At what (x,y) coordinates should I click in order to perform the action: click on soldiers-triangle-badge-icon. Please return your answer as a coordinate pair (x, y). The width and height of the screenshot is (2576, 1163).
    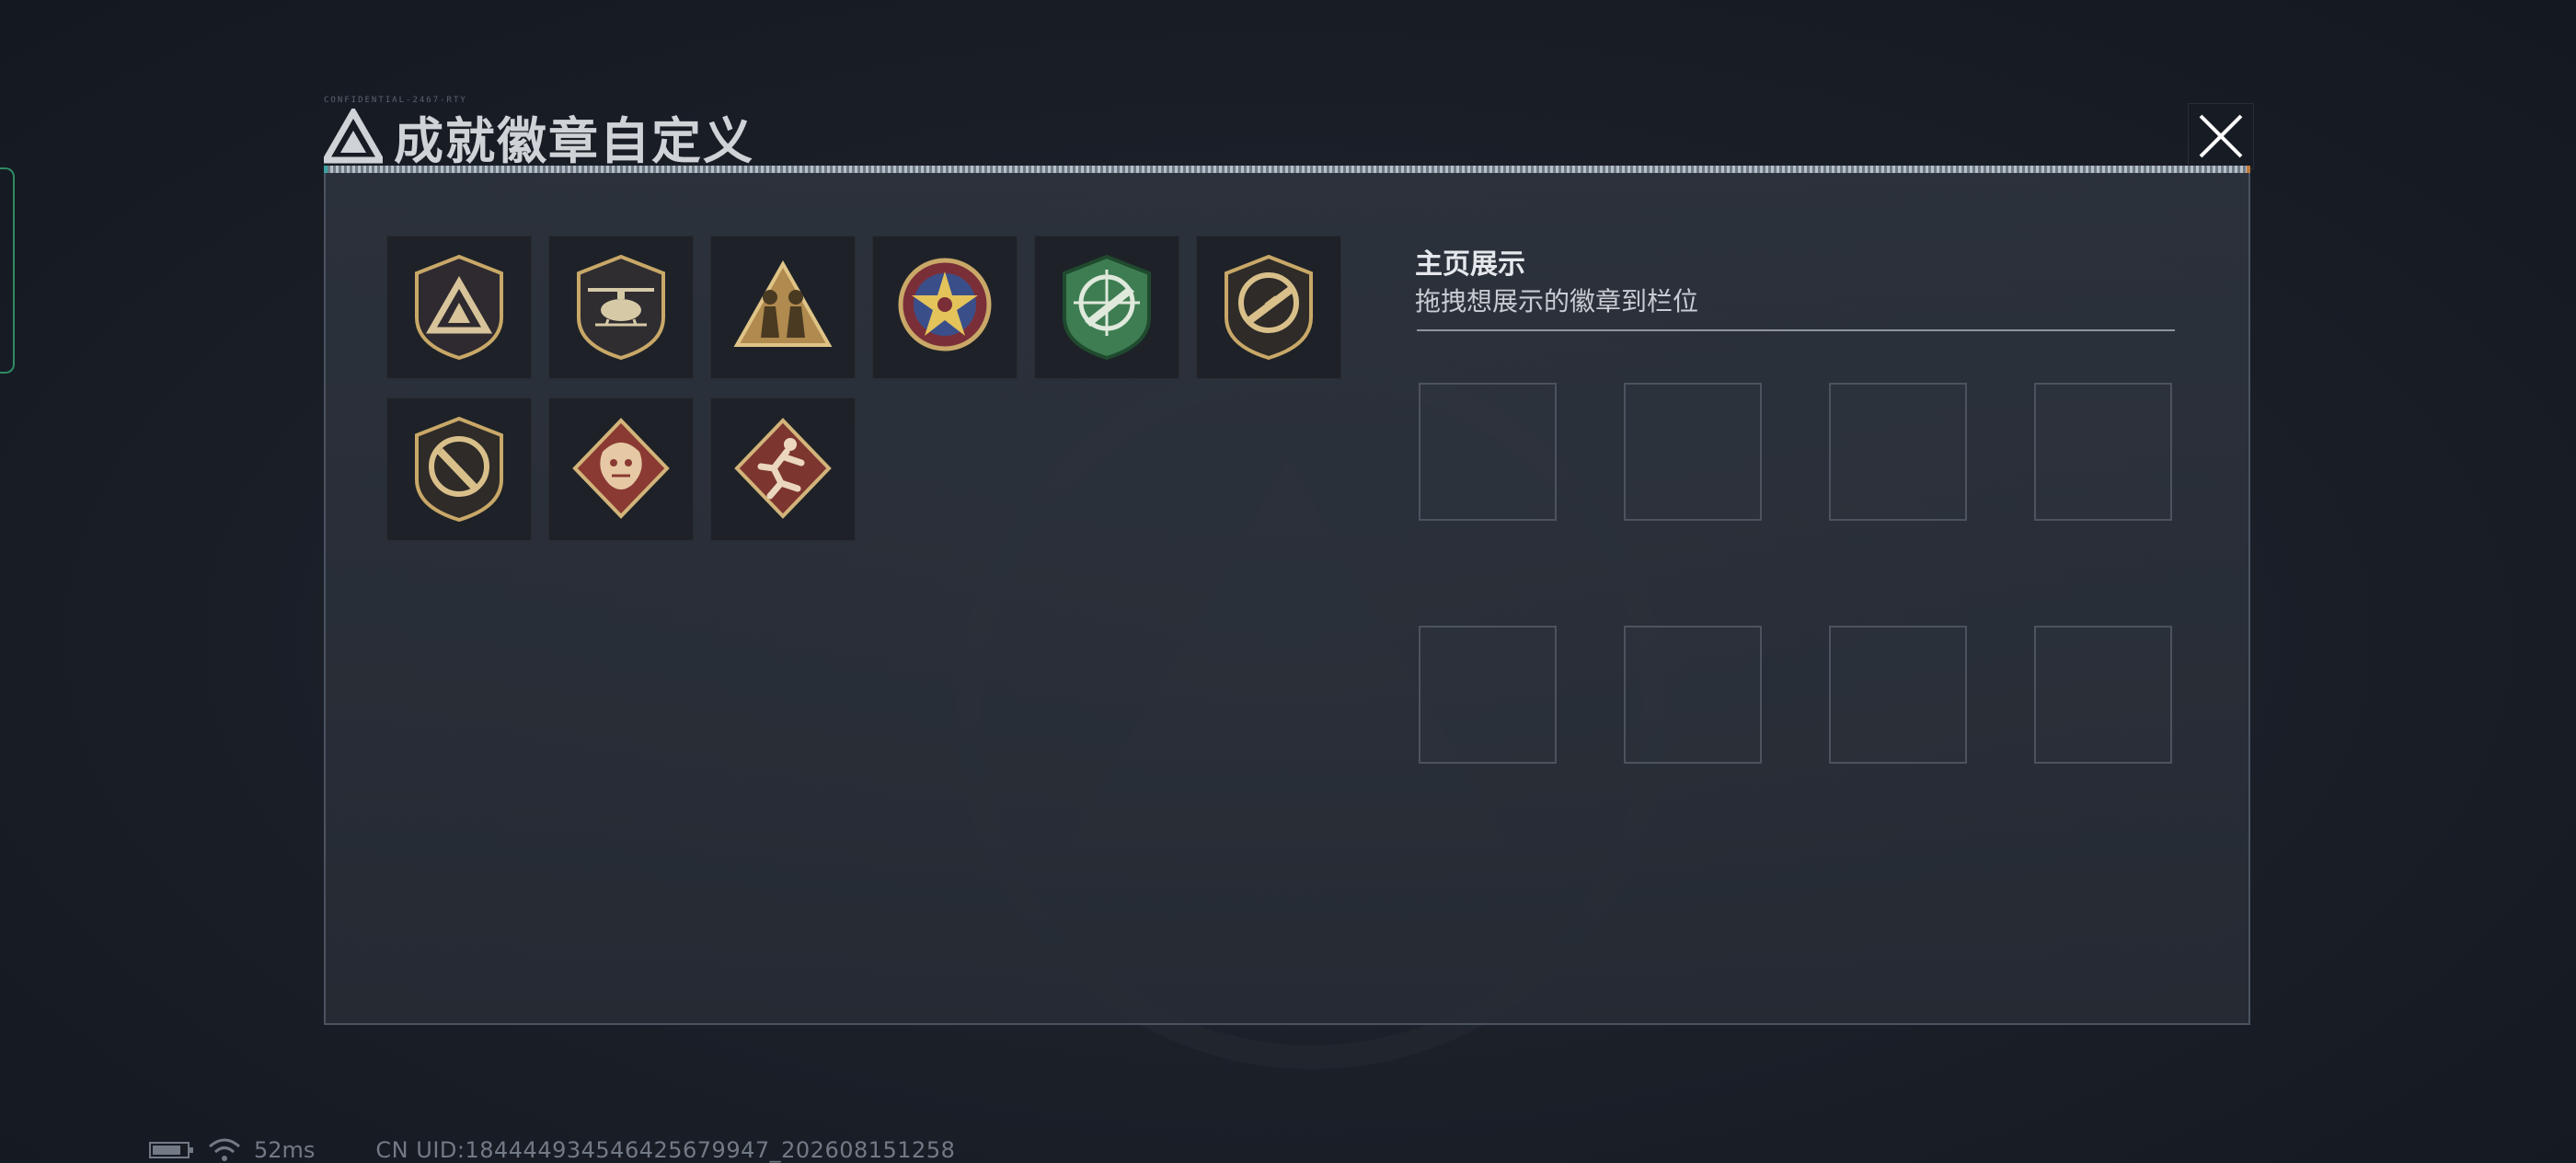
    Looking at the image, I should click on (783, 303).